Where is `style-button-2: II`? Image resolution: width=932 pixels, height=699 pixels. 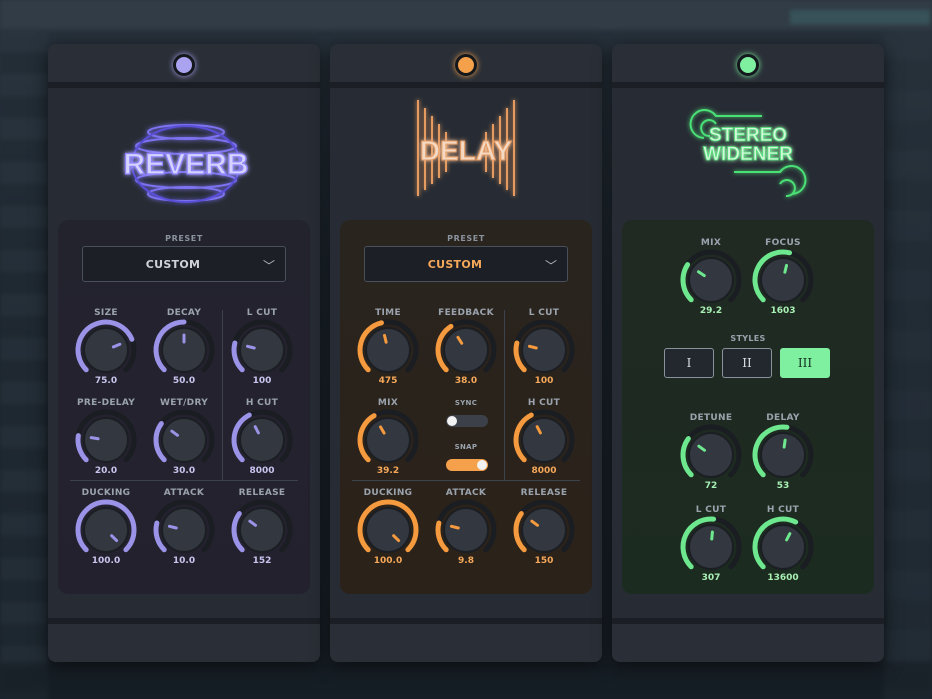
style-button-2: II is located at coordinates (747, 363).